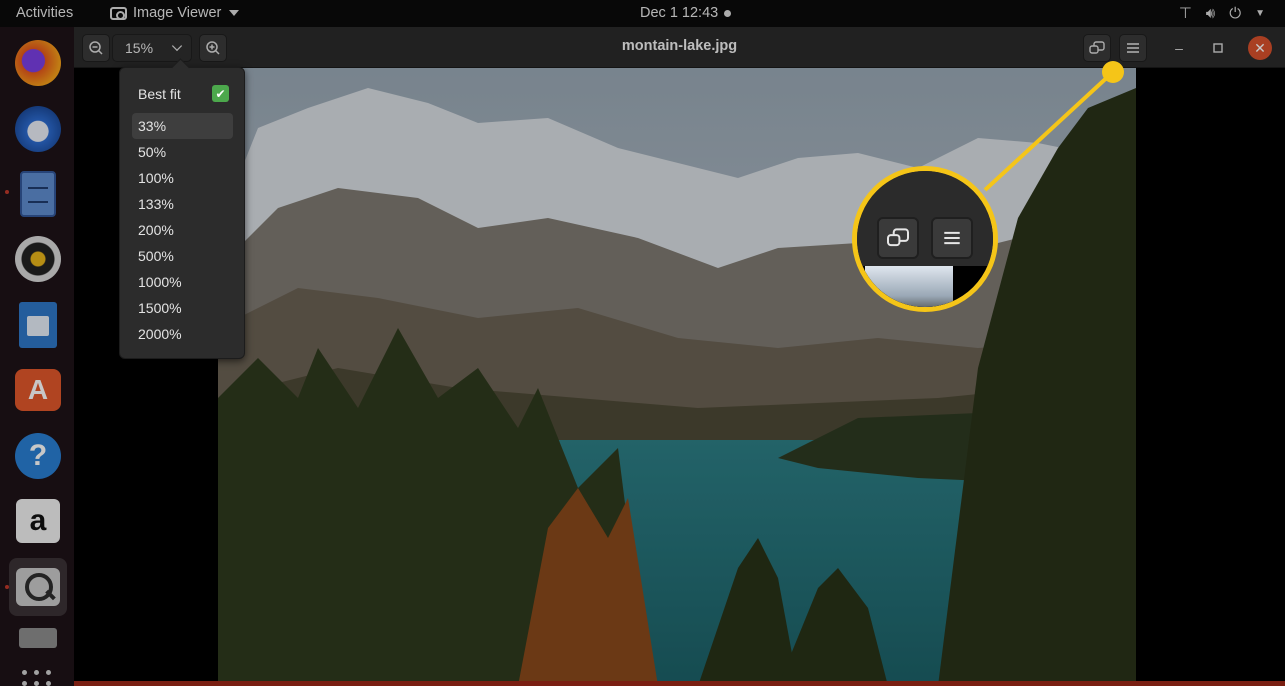 Image resolution: width=1285 pixels, height=686 pixels. What do you see at coordinates (182, 126) in the screenshot?
I see `zoom-option: 33%` at bounding box center [182, 126].